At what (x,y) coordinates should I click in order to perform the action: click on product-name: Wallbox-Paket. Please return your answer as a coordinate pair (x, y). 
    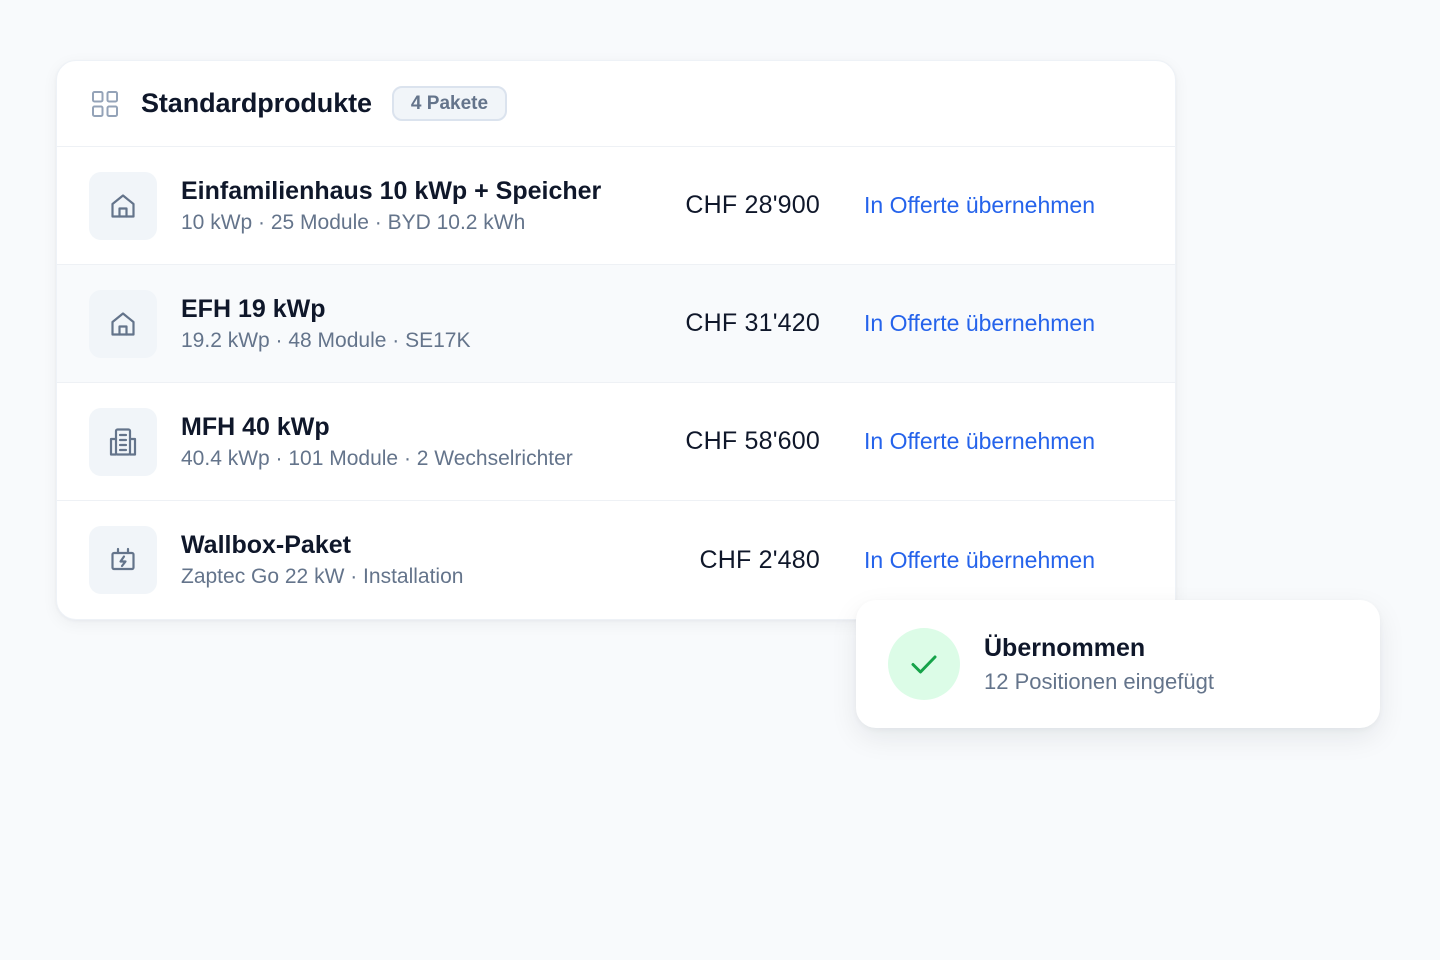
    Looking at the image, I should click on (266, 545).